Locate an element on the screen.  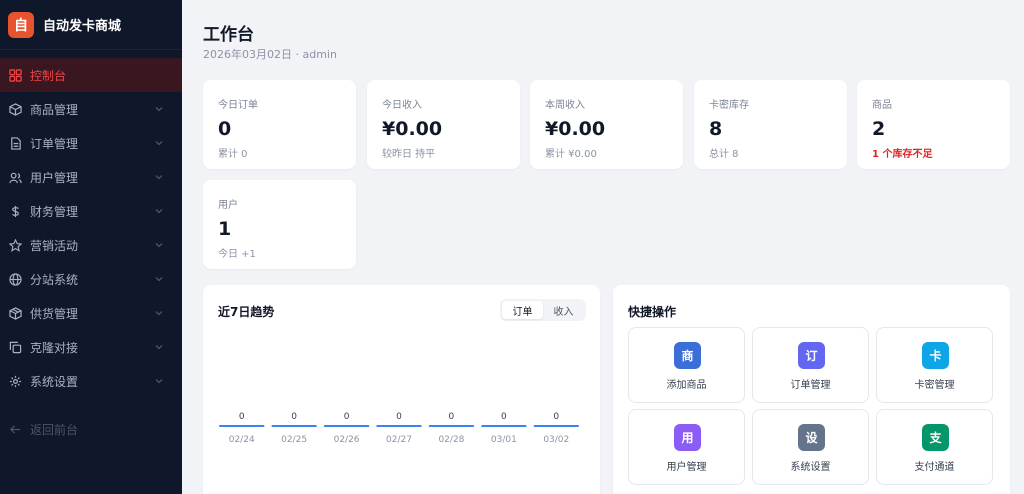
stat-value: 8 is located at coordinates (716, 129).